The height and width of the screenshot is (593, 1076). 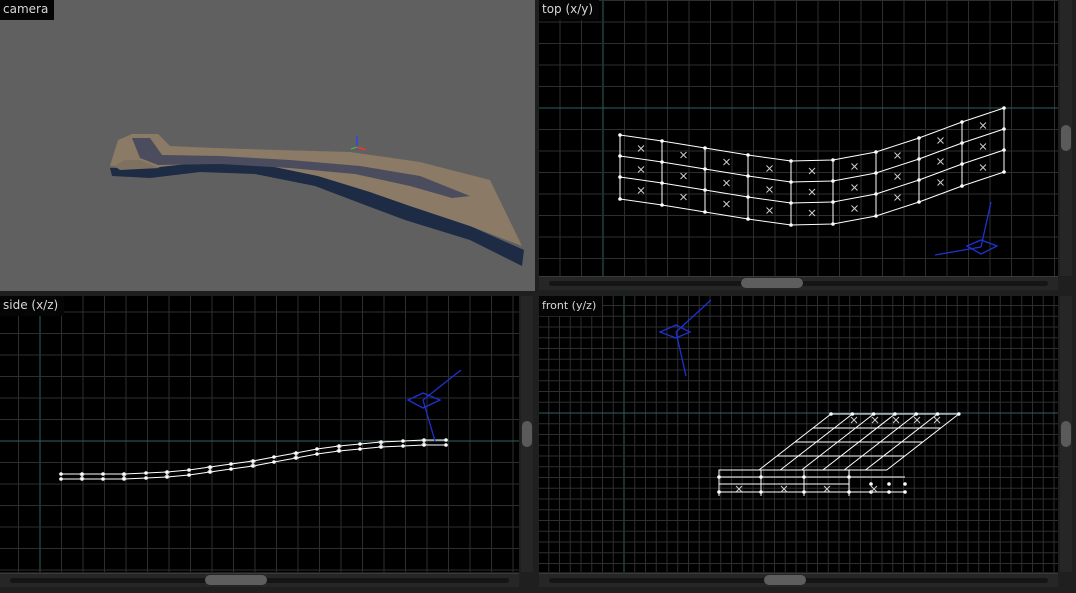 I want to click on front-vertical-scrollbar, so click(x=1066, y=434).